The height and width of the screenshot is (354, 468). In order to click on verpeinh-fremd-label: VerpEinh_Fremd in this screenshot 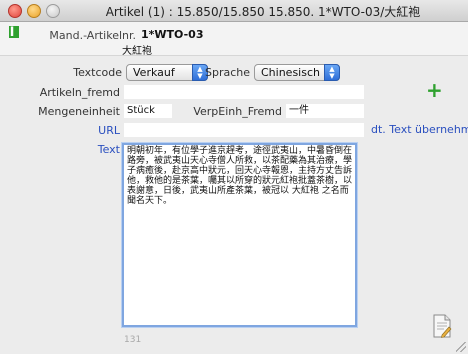, I will do `click(237, 111)`.